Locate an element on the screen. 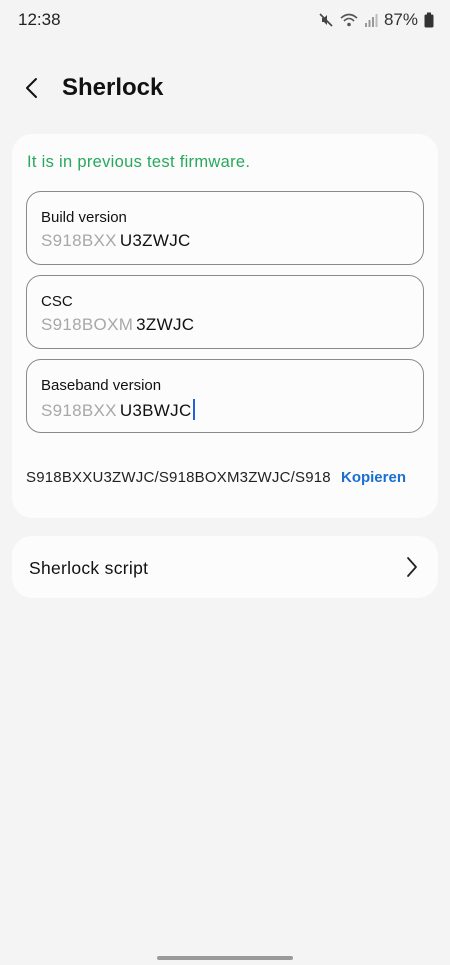 Image resolution: width=450 pixels, height=965 pixels. battery-icon is located at coordinates (429, 20).